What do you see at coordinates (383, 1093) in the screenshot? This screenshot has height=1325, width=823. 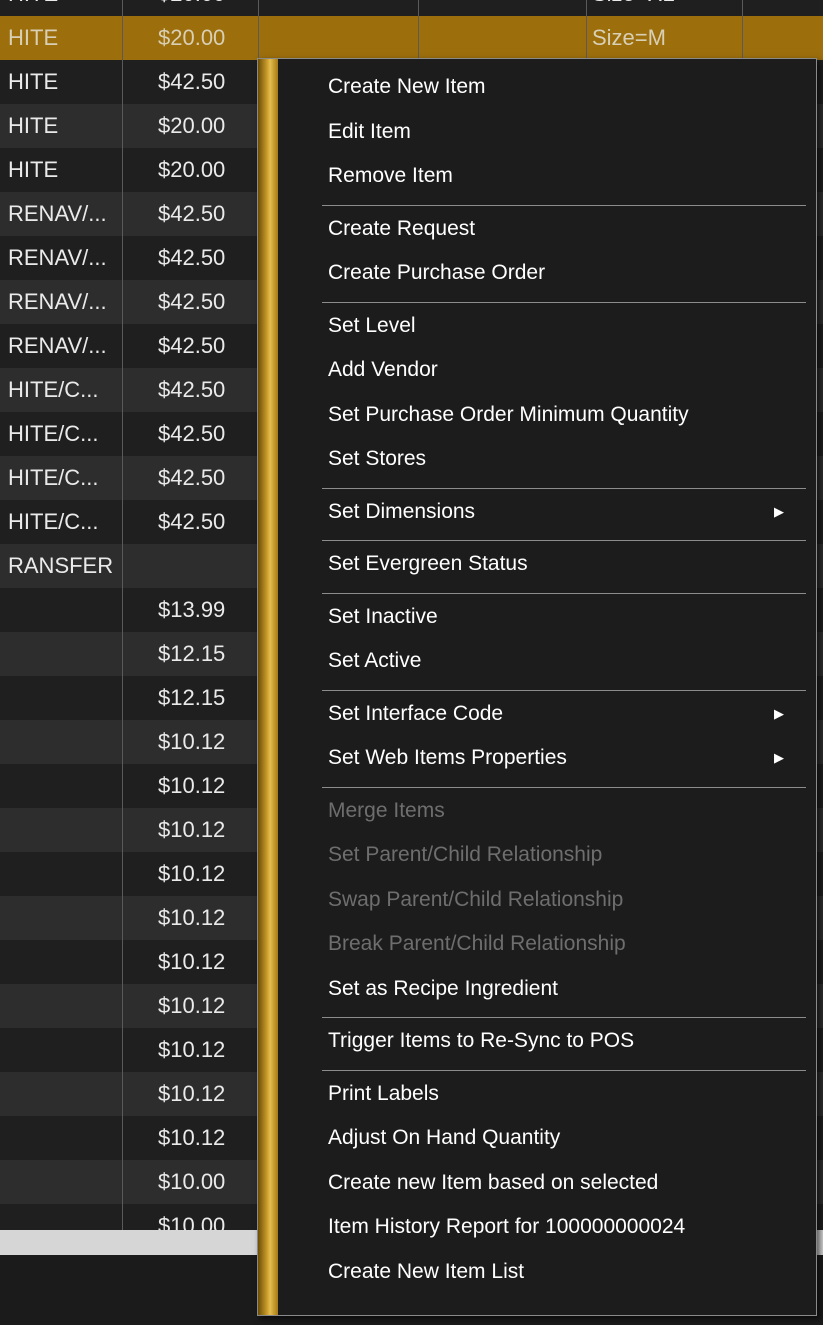 I see `menu-item-label: Print Labels` at bounding box center [383, 1093].